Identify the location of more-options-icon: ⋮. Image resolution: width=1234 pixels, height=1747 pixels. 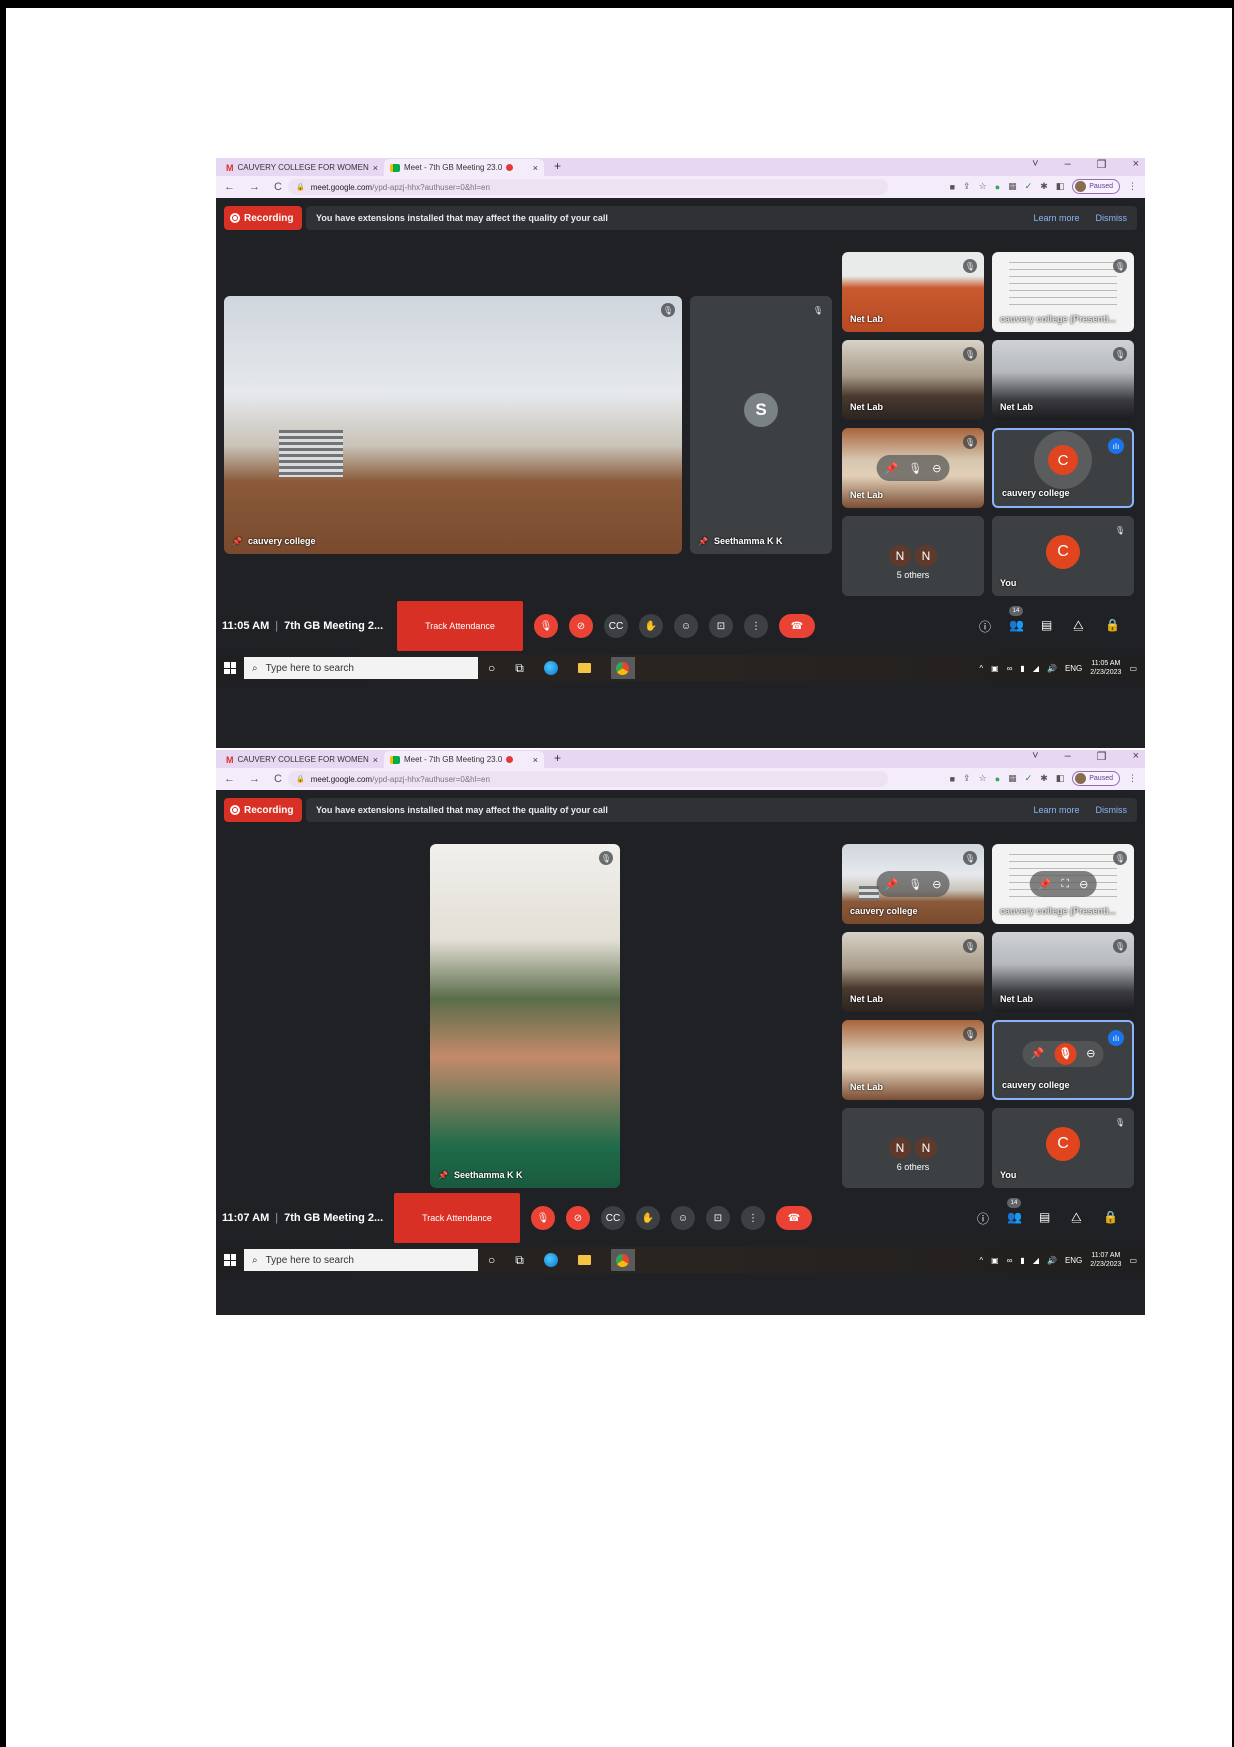
(753, 1218).